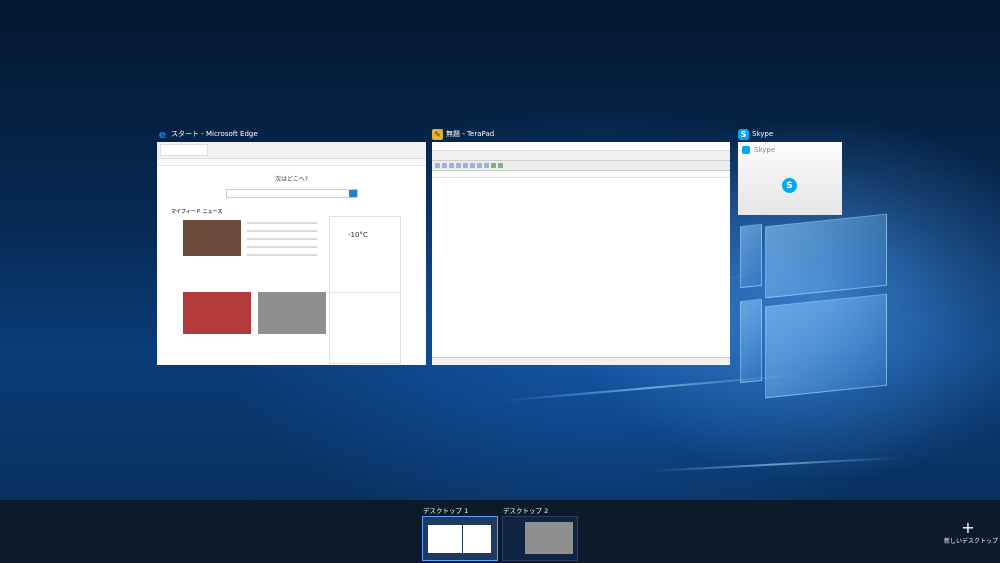 Image resolution: width=1000 pixels, height=563 pixels. What do you see at coordinates (184, 150) in the screenshot?
I see `browser-tab` at bounding box center [184, 150].